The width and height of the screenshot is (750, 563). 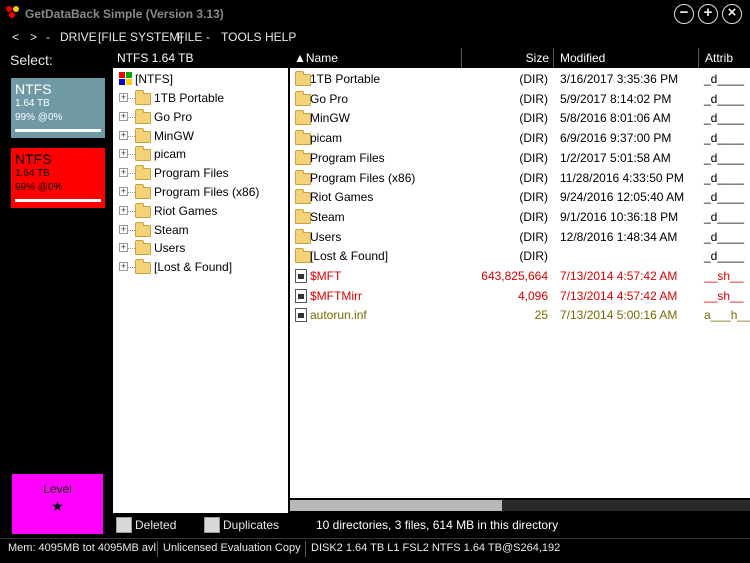 What do you see at coordinates (200, 79) in the screenshot?
I see `tree-root: [NTFS]` at bounding box center [200, 79].